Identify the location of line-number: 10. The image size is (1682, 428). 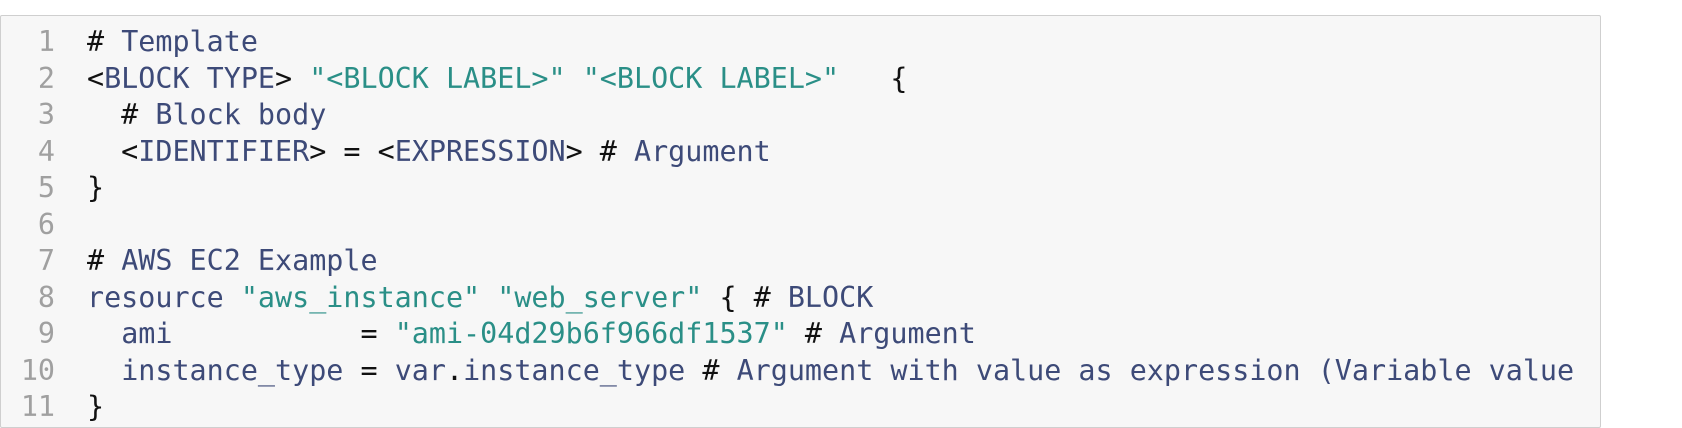
(37, 370).